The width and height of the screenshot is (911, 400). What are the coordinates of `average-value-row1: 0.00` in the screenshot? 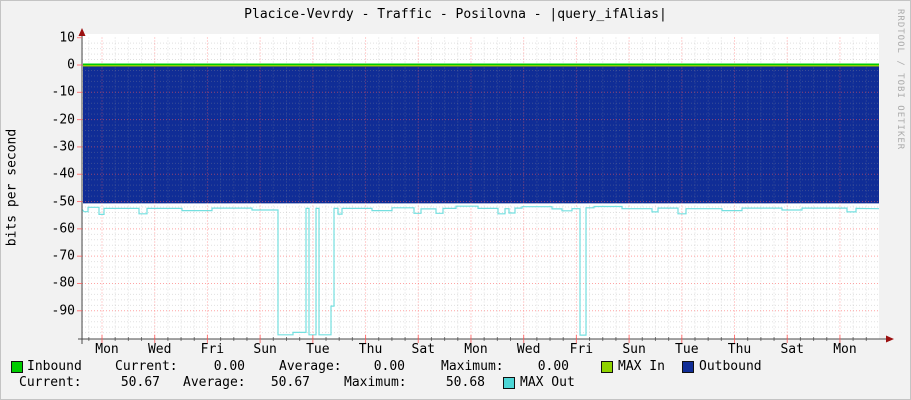 It's located at (389, 366).